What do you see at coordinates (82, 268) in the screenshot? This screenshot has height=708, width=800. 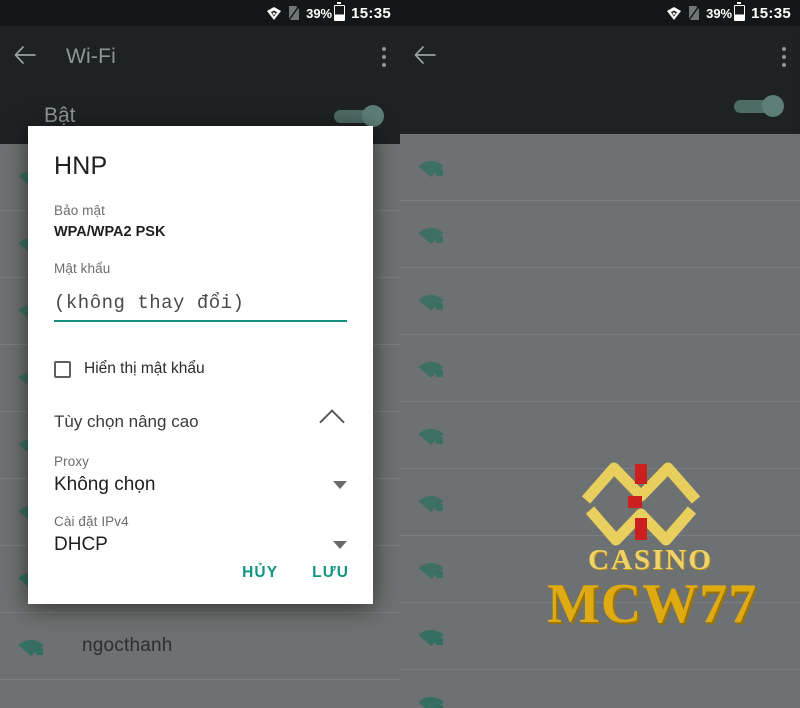 I see `password-label: Mật khẩu` at bounding box center [82, 268].